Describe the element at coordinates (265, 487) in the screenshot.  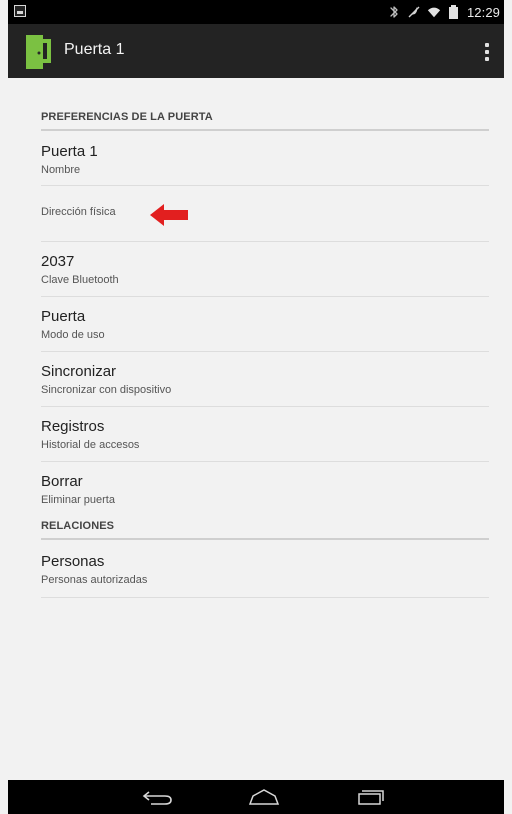
I see `preference-delete-door: Borrar Eliminar puerta` at that location.